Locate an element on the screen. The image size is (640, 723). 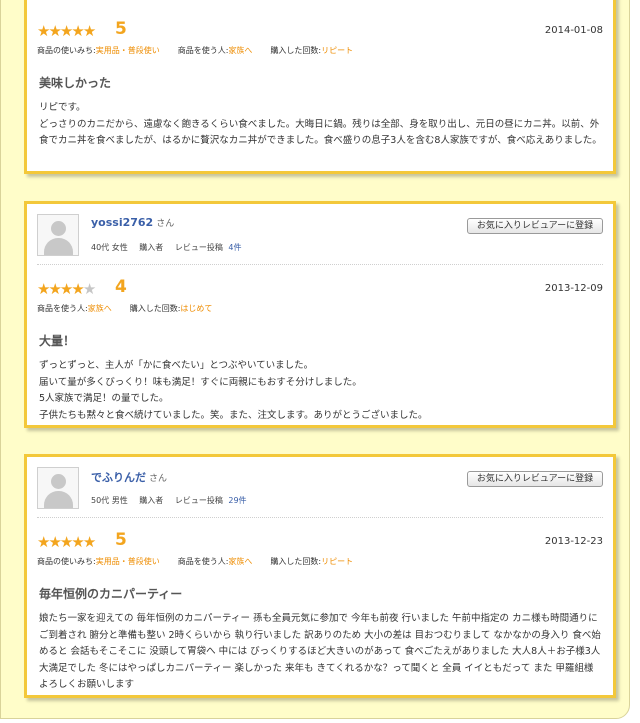
review-date: 2013-12-23 is located at coordinates (573, 541).